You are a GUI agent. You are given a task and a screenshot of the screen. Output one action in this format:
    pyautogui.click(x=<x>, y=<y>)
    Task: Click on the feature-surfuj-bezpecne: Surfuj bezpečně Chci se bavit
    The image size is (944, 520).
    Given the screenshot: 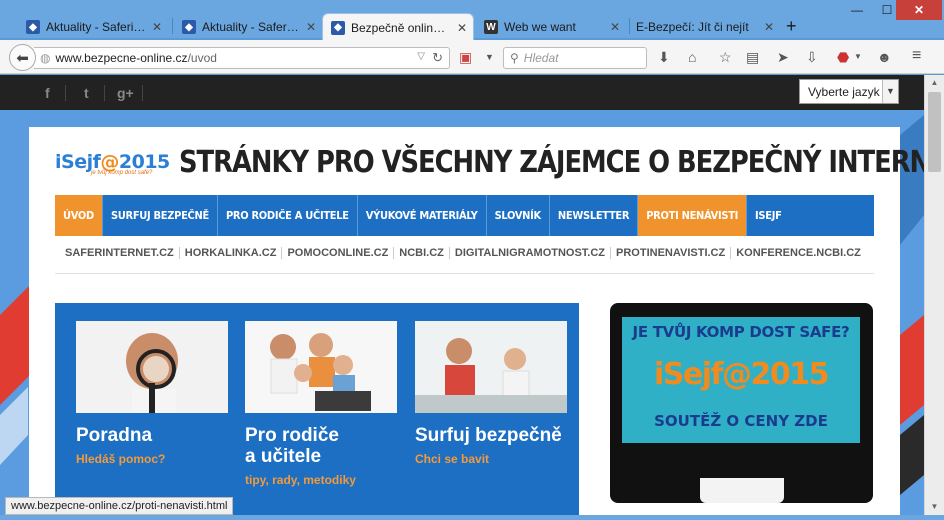 What is the action you would take?
    pyautogui.click(x=491, y=393)
    